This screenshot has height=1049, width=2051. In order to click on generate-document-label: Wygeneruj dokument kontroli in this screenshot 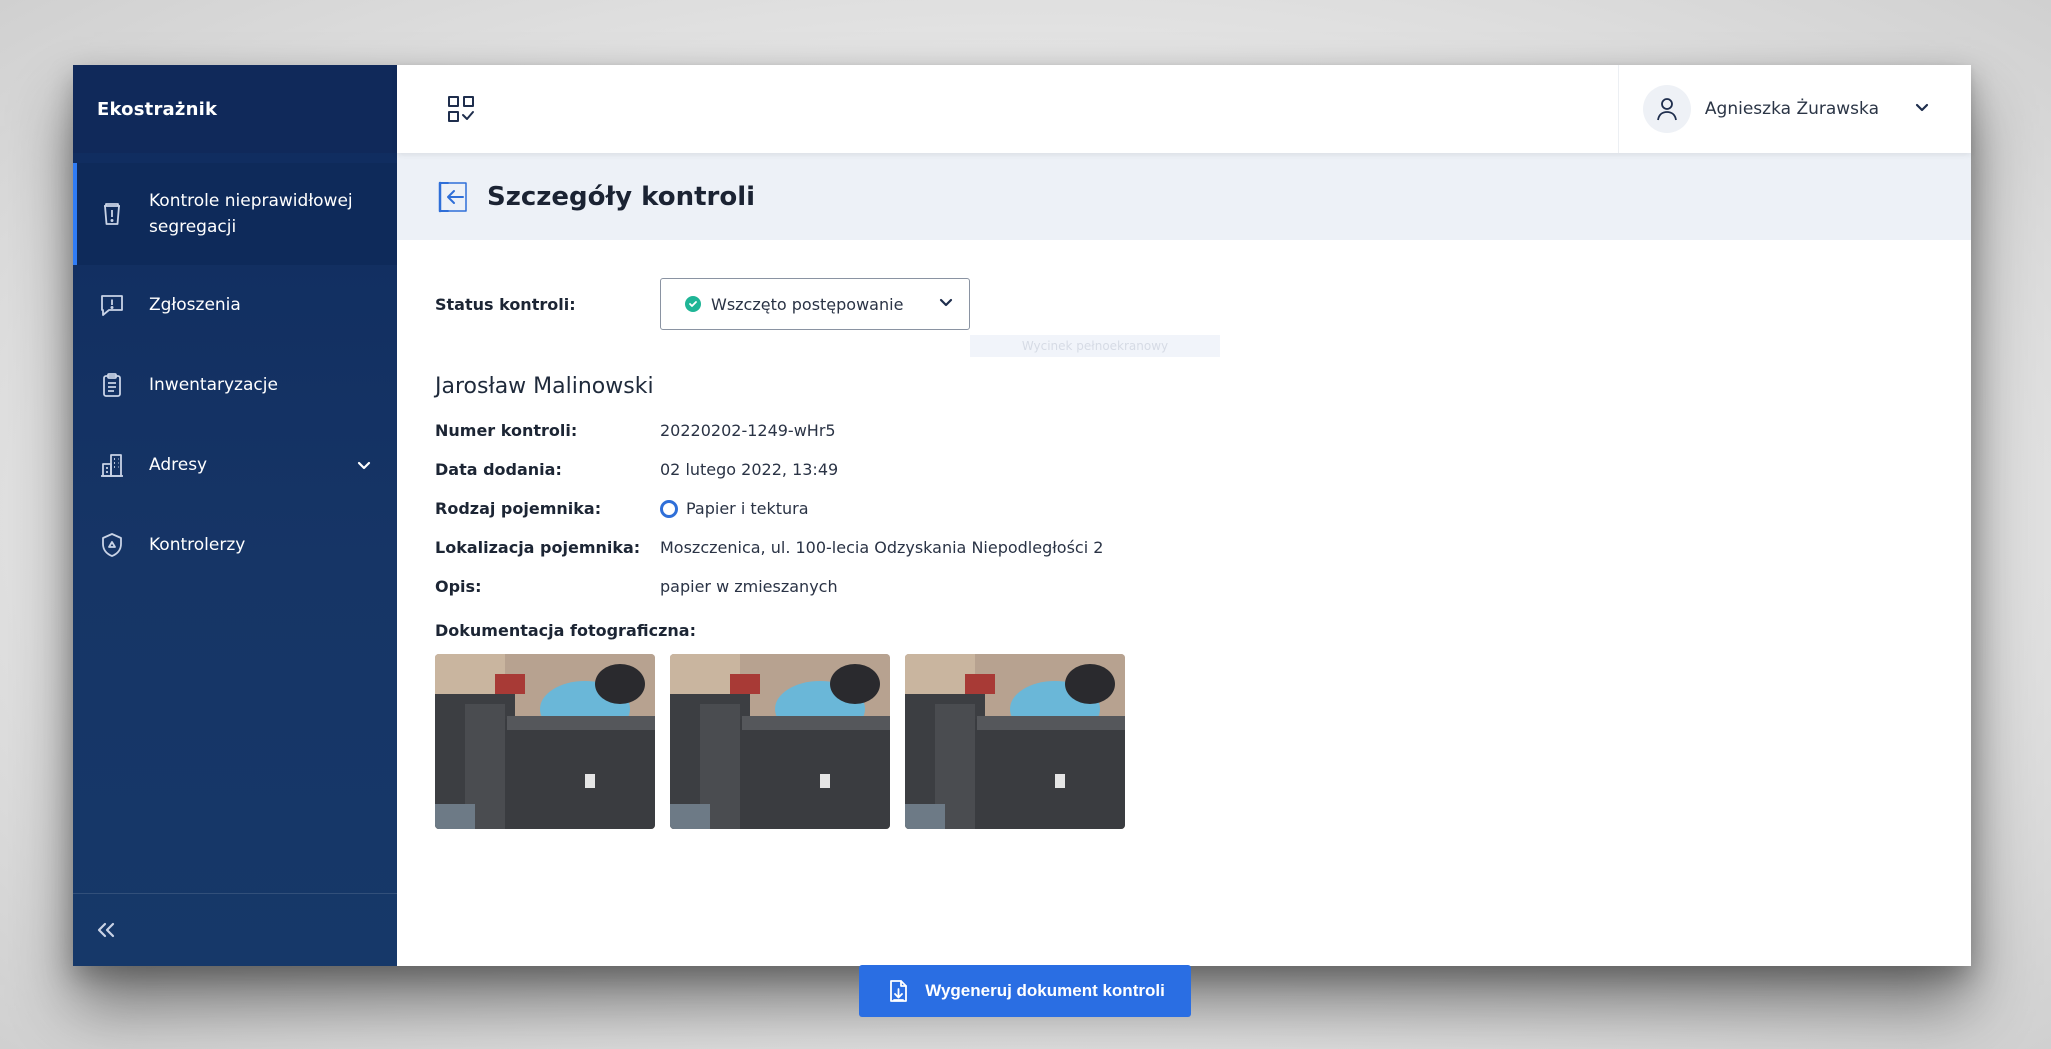, I will do `click(1045, 990)`.